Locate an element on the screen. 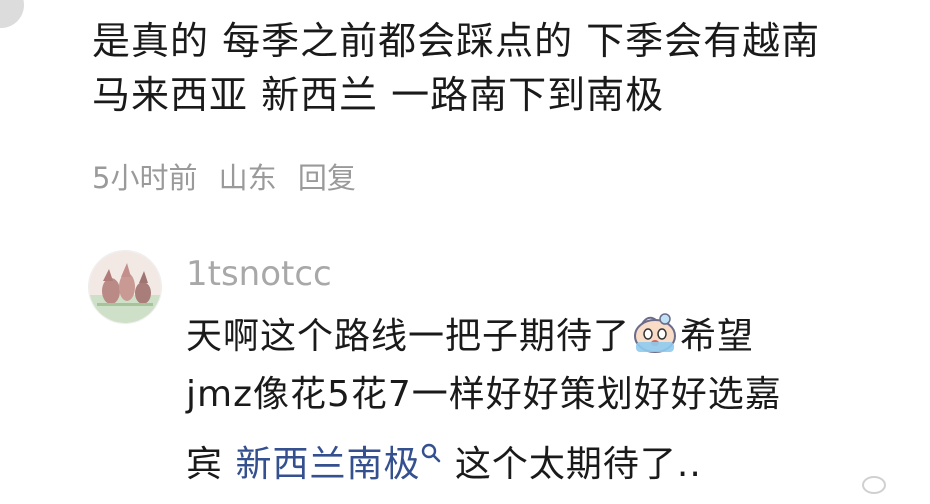 This screenshot has height=504, width=930. reply-line-text: 希望 is located at coordinates (717, 336).